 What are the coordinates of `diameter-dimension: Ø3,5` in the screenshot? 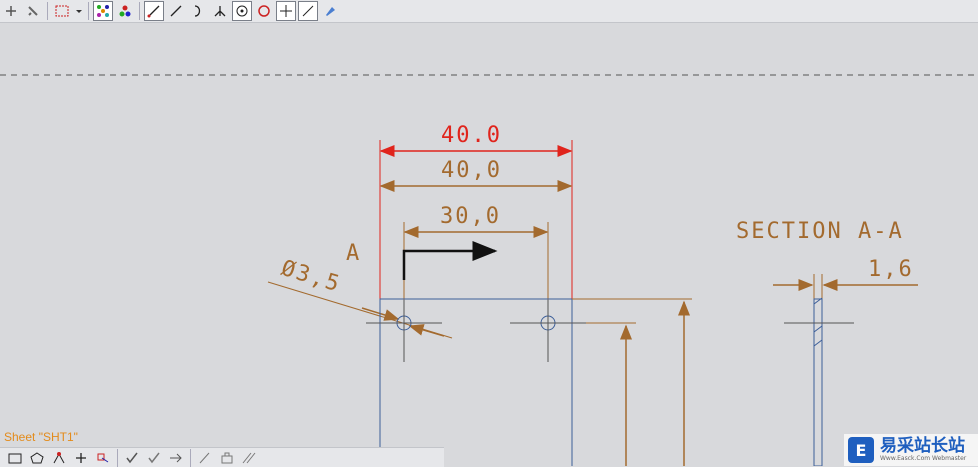 It's located at (360, 297).